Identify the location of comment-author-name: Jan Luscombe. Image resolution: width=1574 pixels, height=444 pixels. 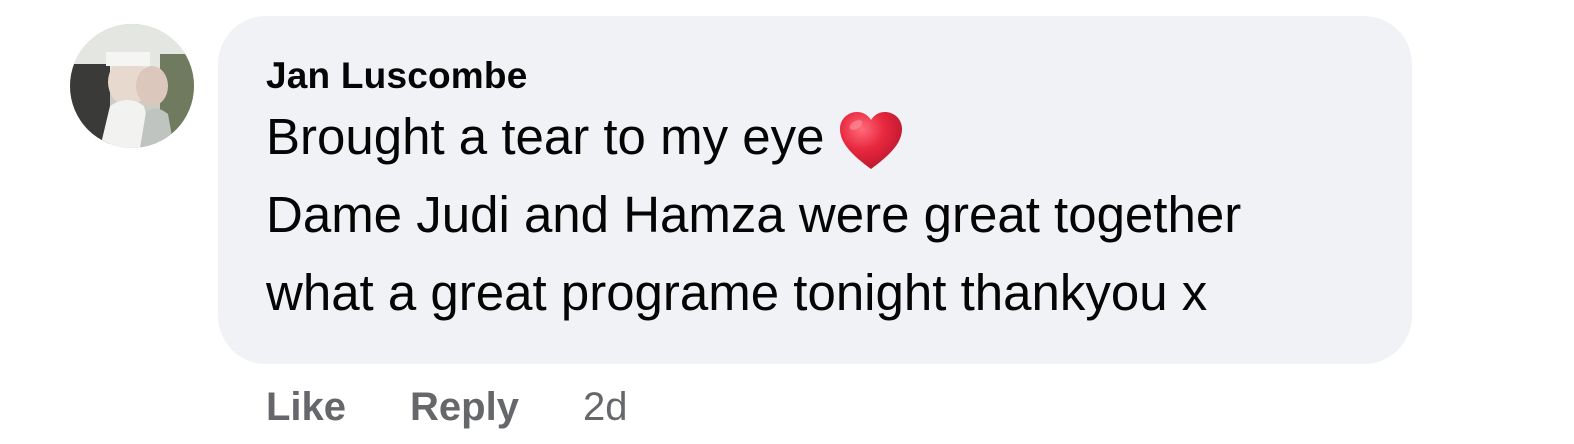
(839, 76).